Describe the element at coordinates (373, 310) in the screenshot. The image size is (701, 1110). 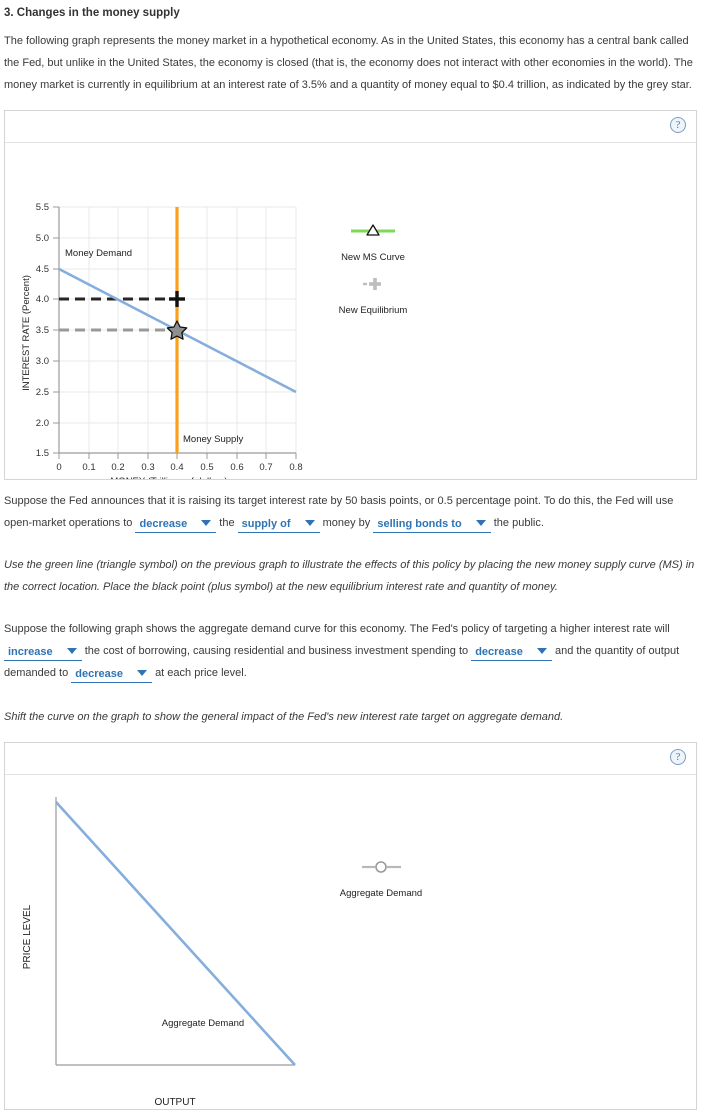
I see `legend-label-new-equilibrium: New Equilibrium` at that location.